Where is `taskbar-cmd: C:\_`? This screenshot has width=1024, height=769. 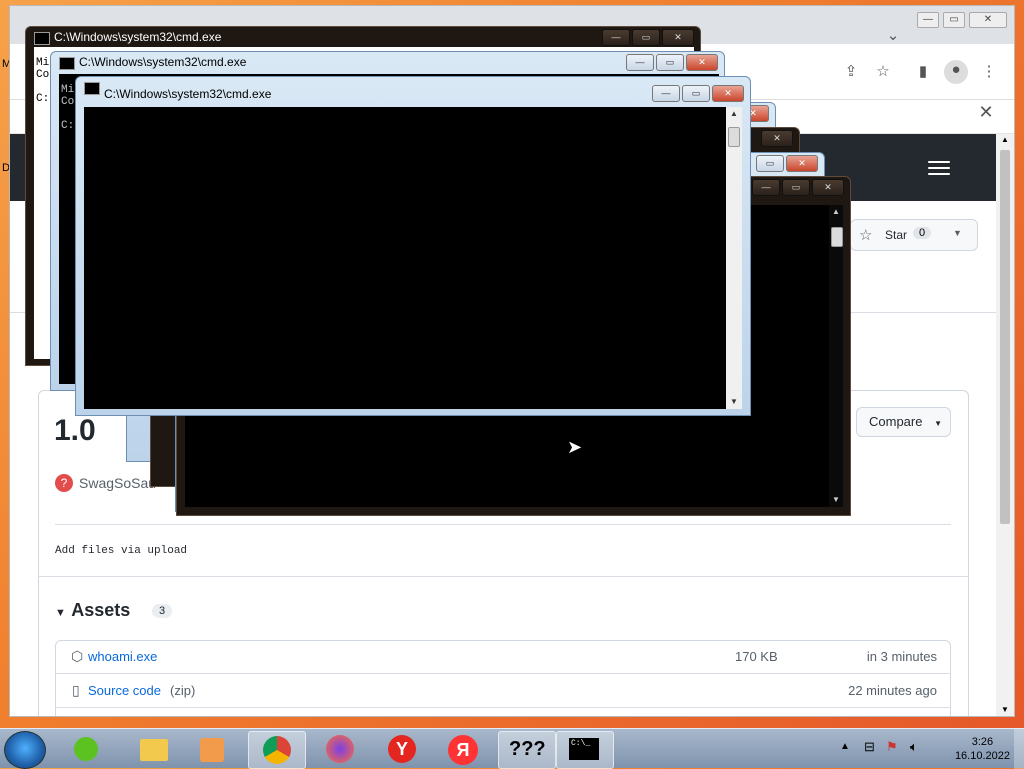 taskbar-cmd: C:\_ is located at coordinates (585, 750).